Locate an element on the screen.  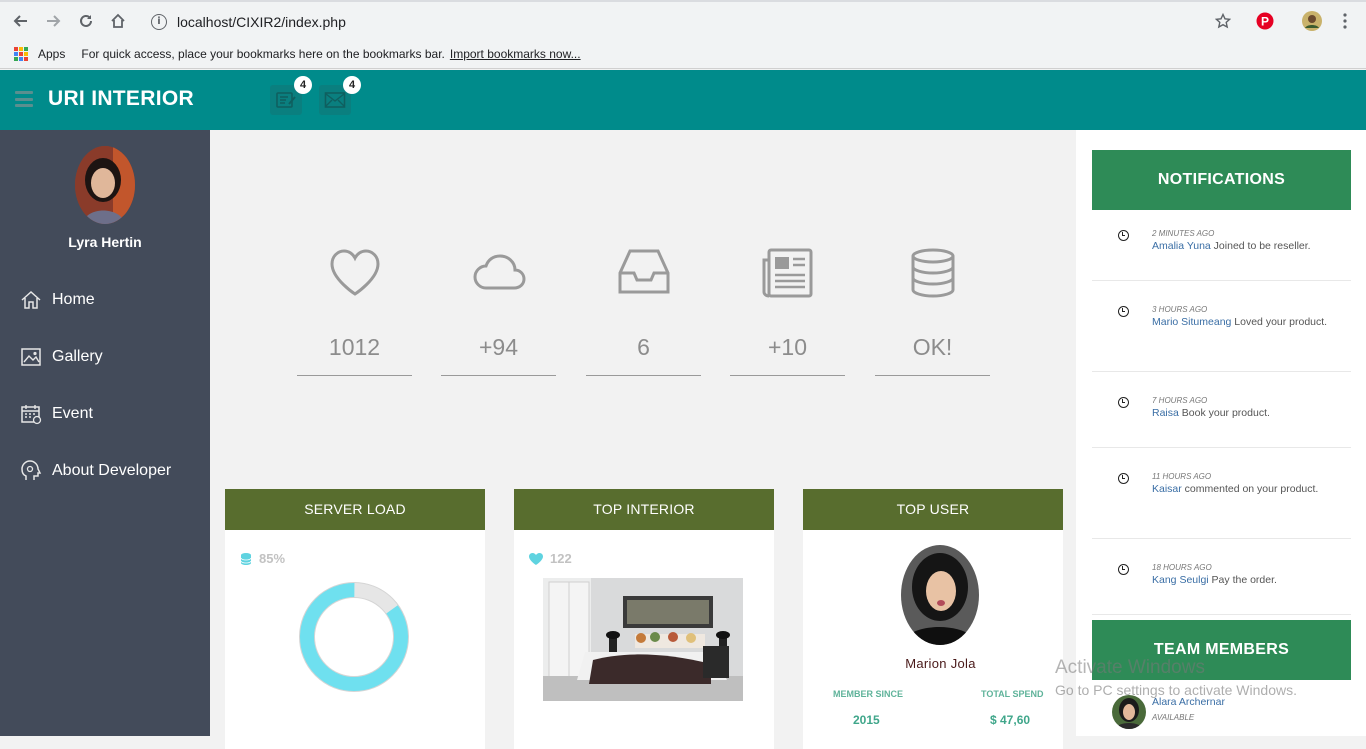
svg-text: P is located at coordinates (1265, 22).